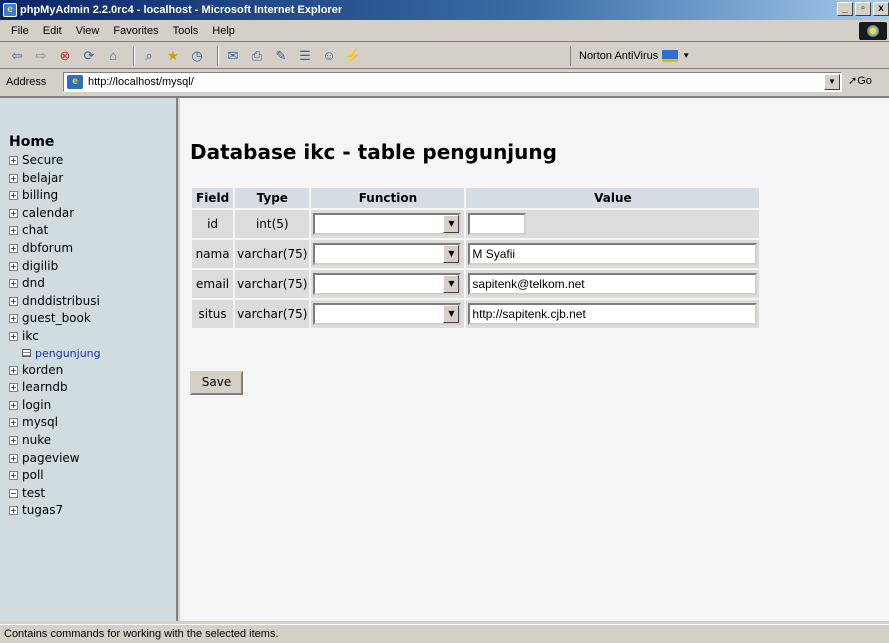 The width and height of the screenshot is (889, 643). I want to click on refresh-icon: ⟳, so click(89, 56).